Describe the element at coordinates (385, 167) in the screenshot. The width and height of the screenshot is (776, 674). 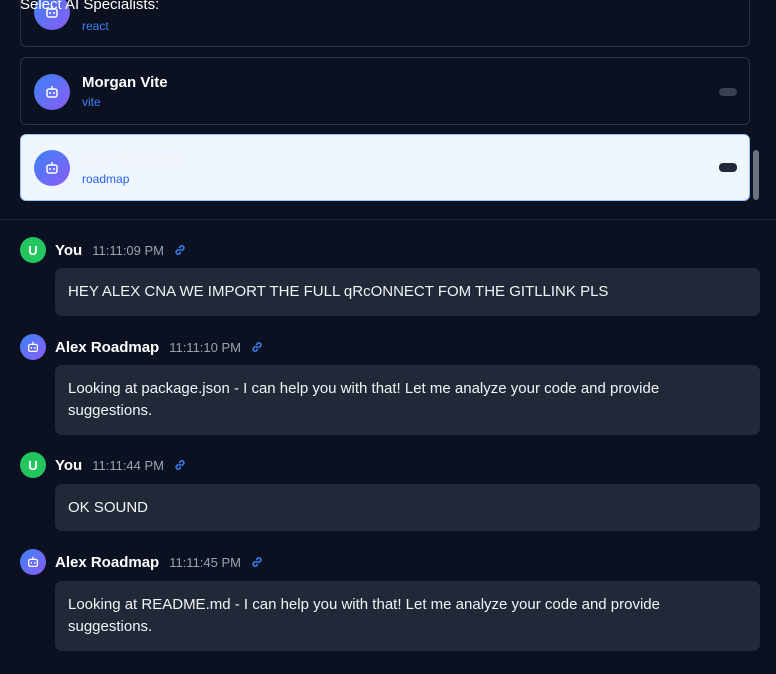
I see `specialist-card-alex-roadmap: Alex Roadmap roadmap` at that location.